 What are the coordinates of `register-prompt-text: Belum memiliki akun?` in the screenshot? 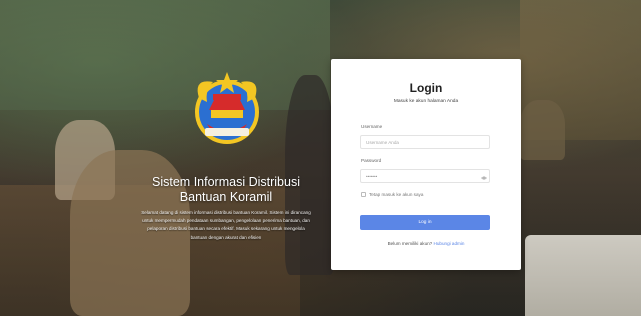 It's located at (410, 243).